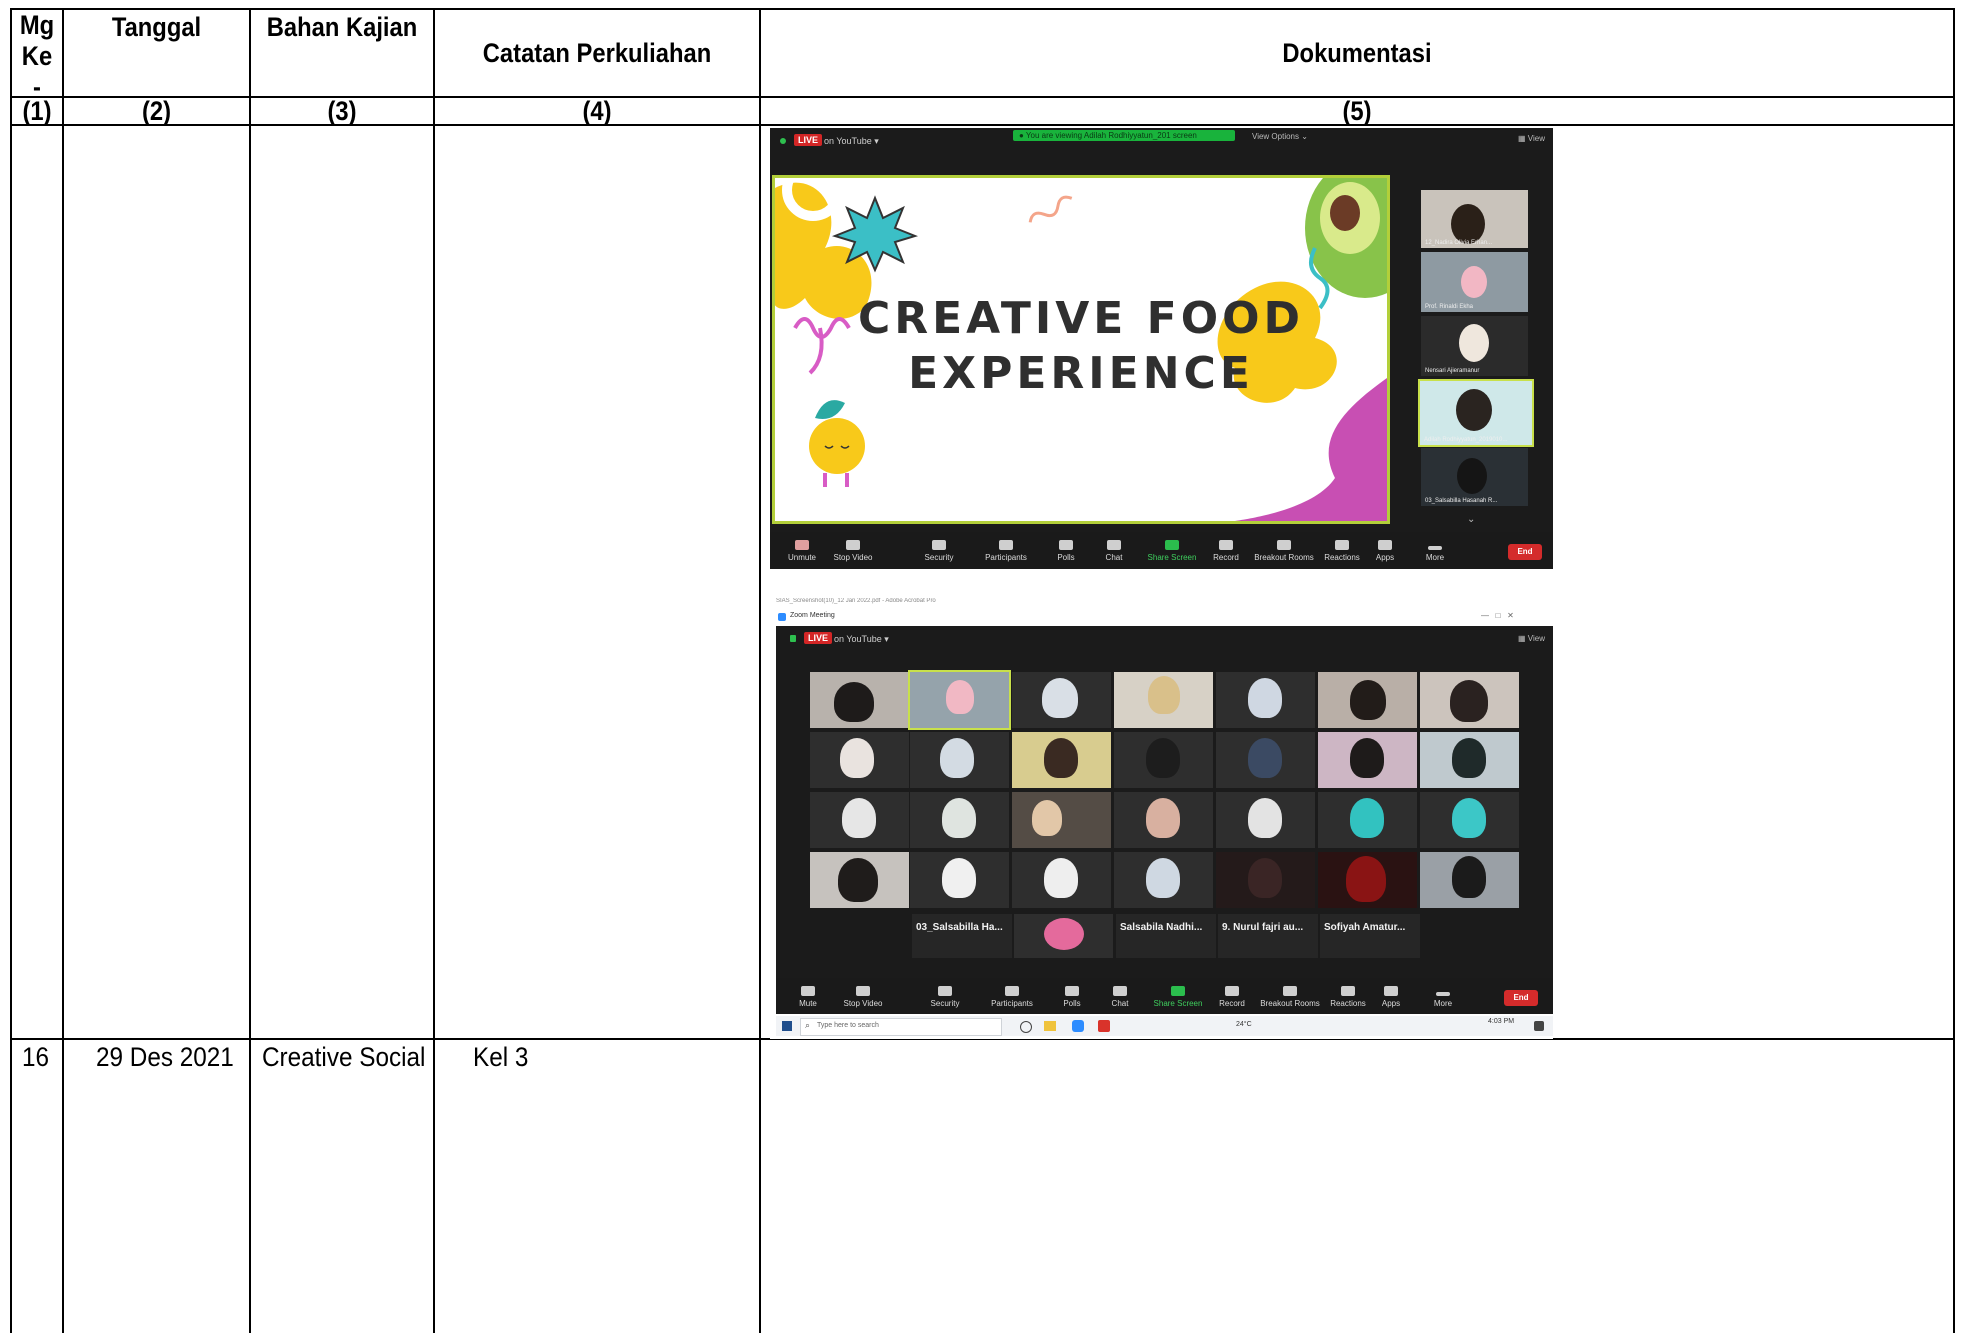 The width and height of the screenshot is (1961, 1333). I want to click on toolbar-label: Security, so click(939, 557).